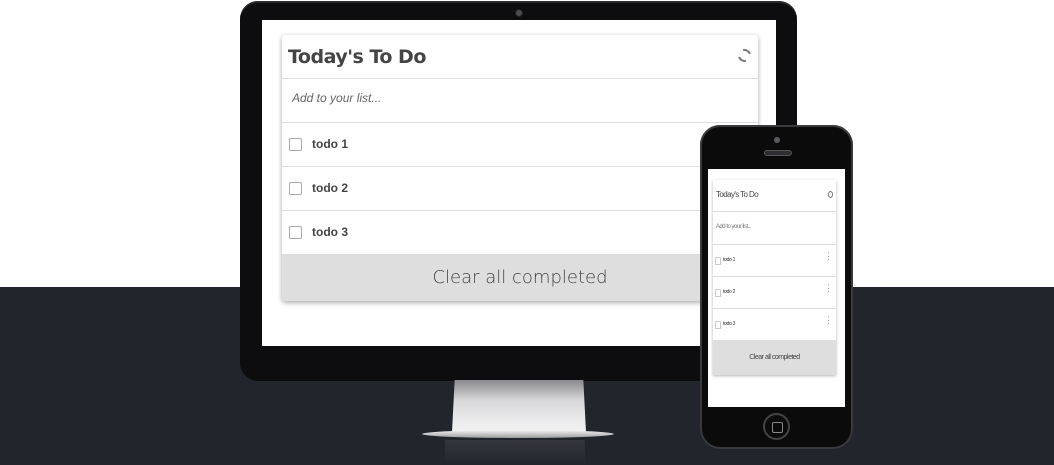 This screenshot has height=465, width=1054. What do you see at coordinates (774, 325) in the screenshot?
I see `mobile-todo-item: todo 3 ⋮` at bounding box center [774, 325].